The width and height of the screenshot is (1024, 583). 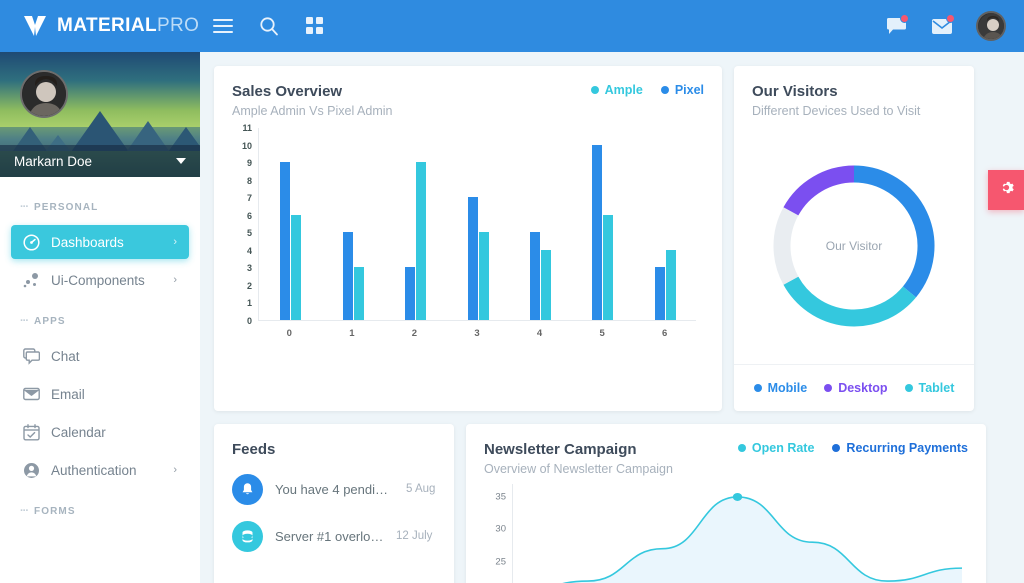 What do you see at coordinates (78, 432) in the screenshot?
I see `sidebar-item-label: Calendar` at bounding box center [78, 432].